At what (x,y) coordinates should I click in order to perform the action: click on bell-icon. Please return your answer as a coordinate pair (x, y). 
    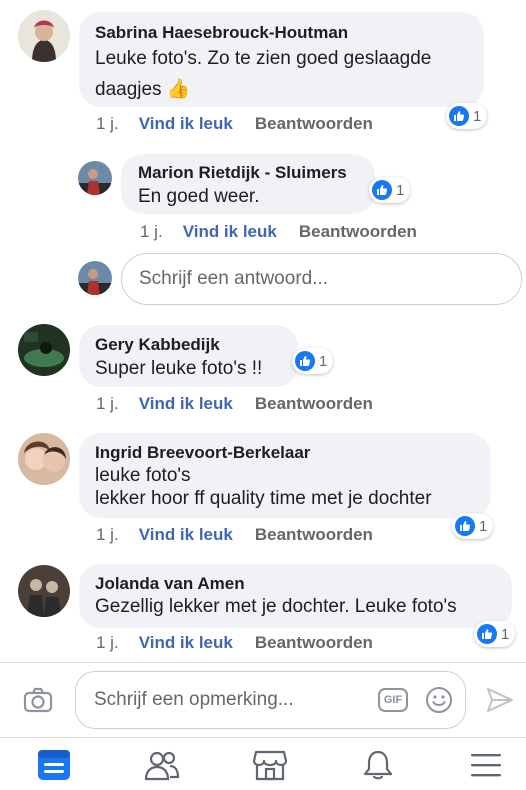
    Looking at the image, I should click on (378, 767).